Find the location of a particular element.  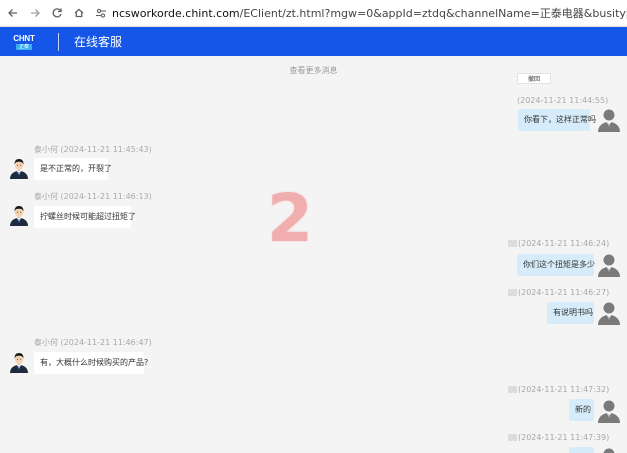

message-timestamp: 泰小何 (2024-11-21 11:45:43) is located at coordinates (93, 149).